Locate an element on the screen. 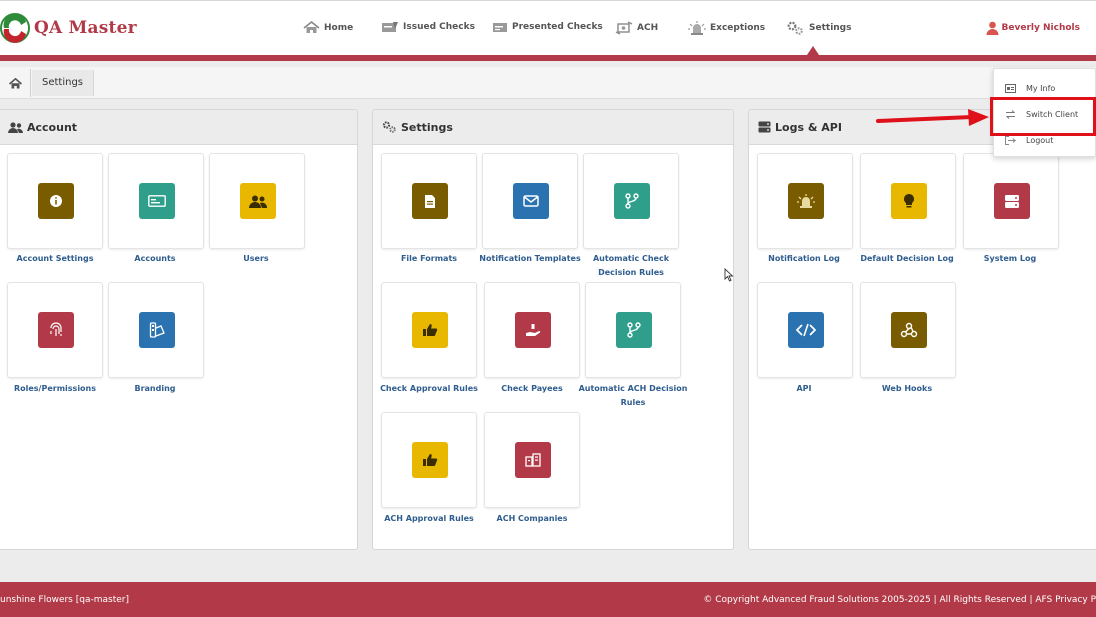 The height and width of the screenshot is (617, 1096). nav-settings-label: Settings is located at coordinates (830, 28).